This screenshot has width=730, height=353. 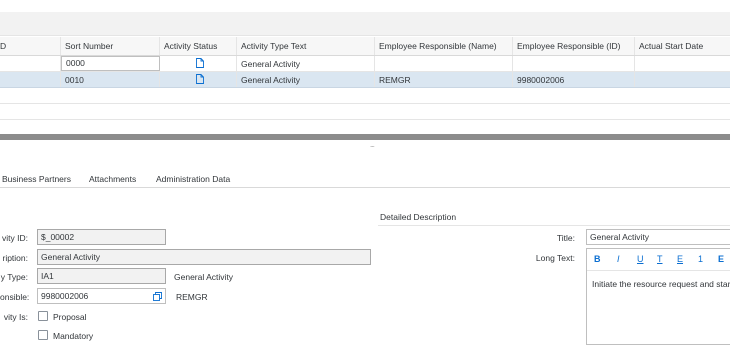 I want to click on column-header-employee-id: Employee Responsible (ID), so click(x=574, y=46).